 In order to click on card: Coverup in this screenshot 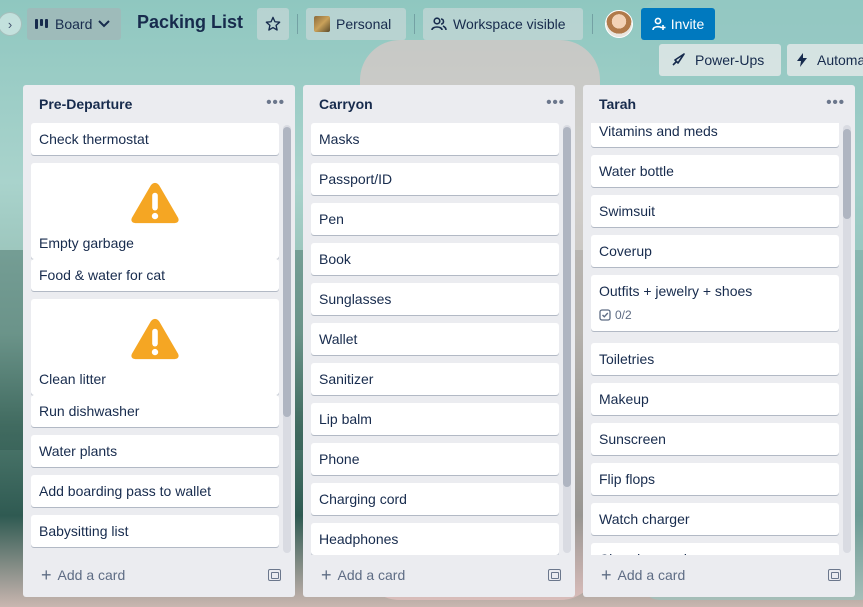, I will do `click(715, 251)`.